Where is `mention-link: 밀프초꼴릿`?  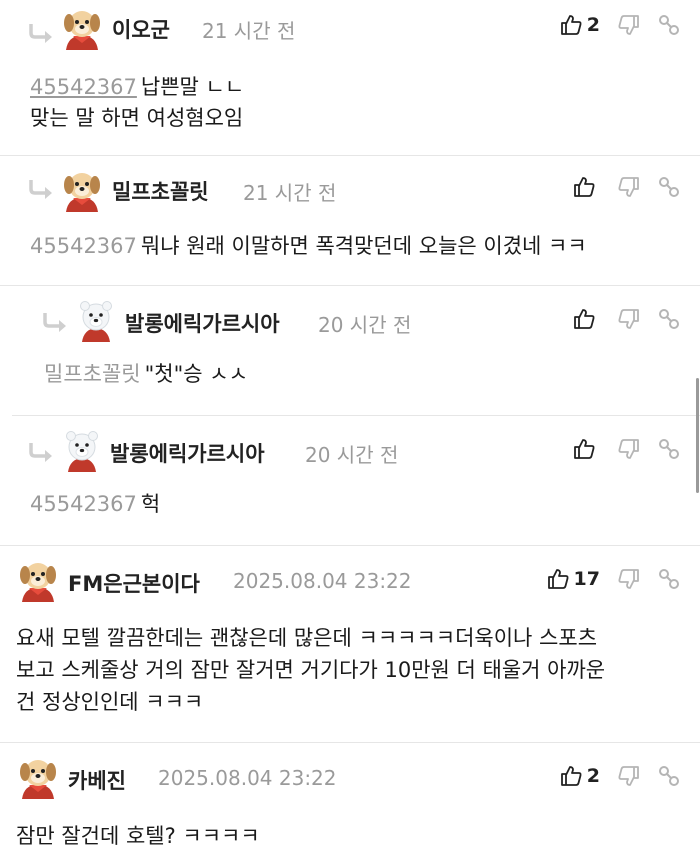 mention-link: 밀프초꼴릿 is located at coordinates (92, 374).